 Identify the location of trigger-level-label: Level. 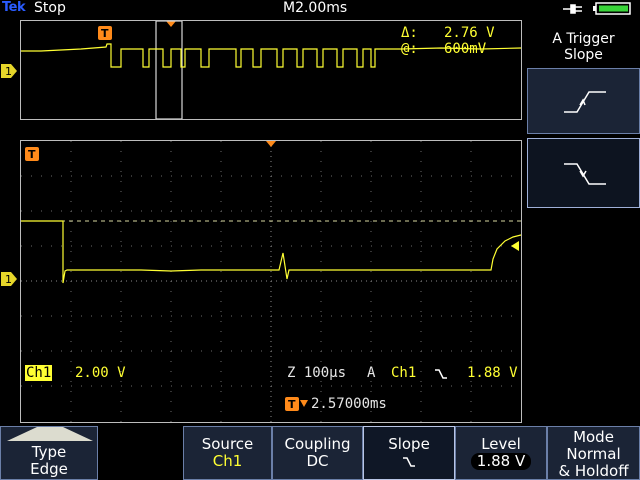
(501, 444).